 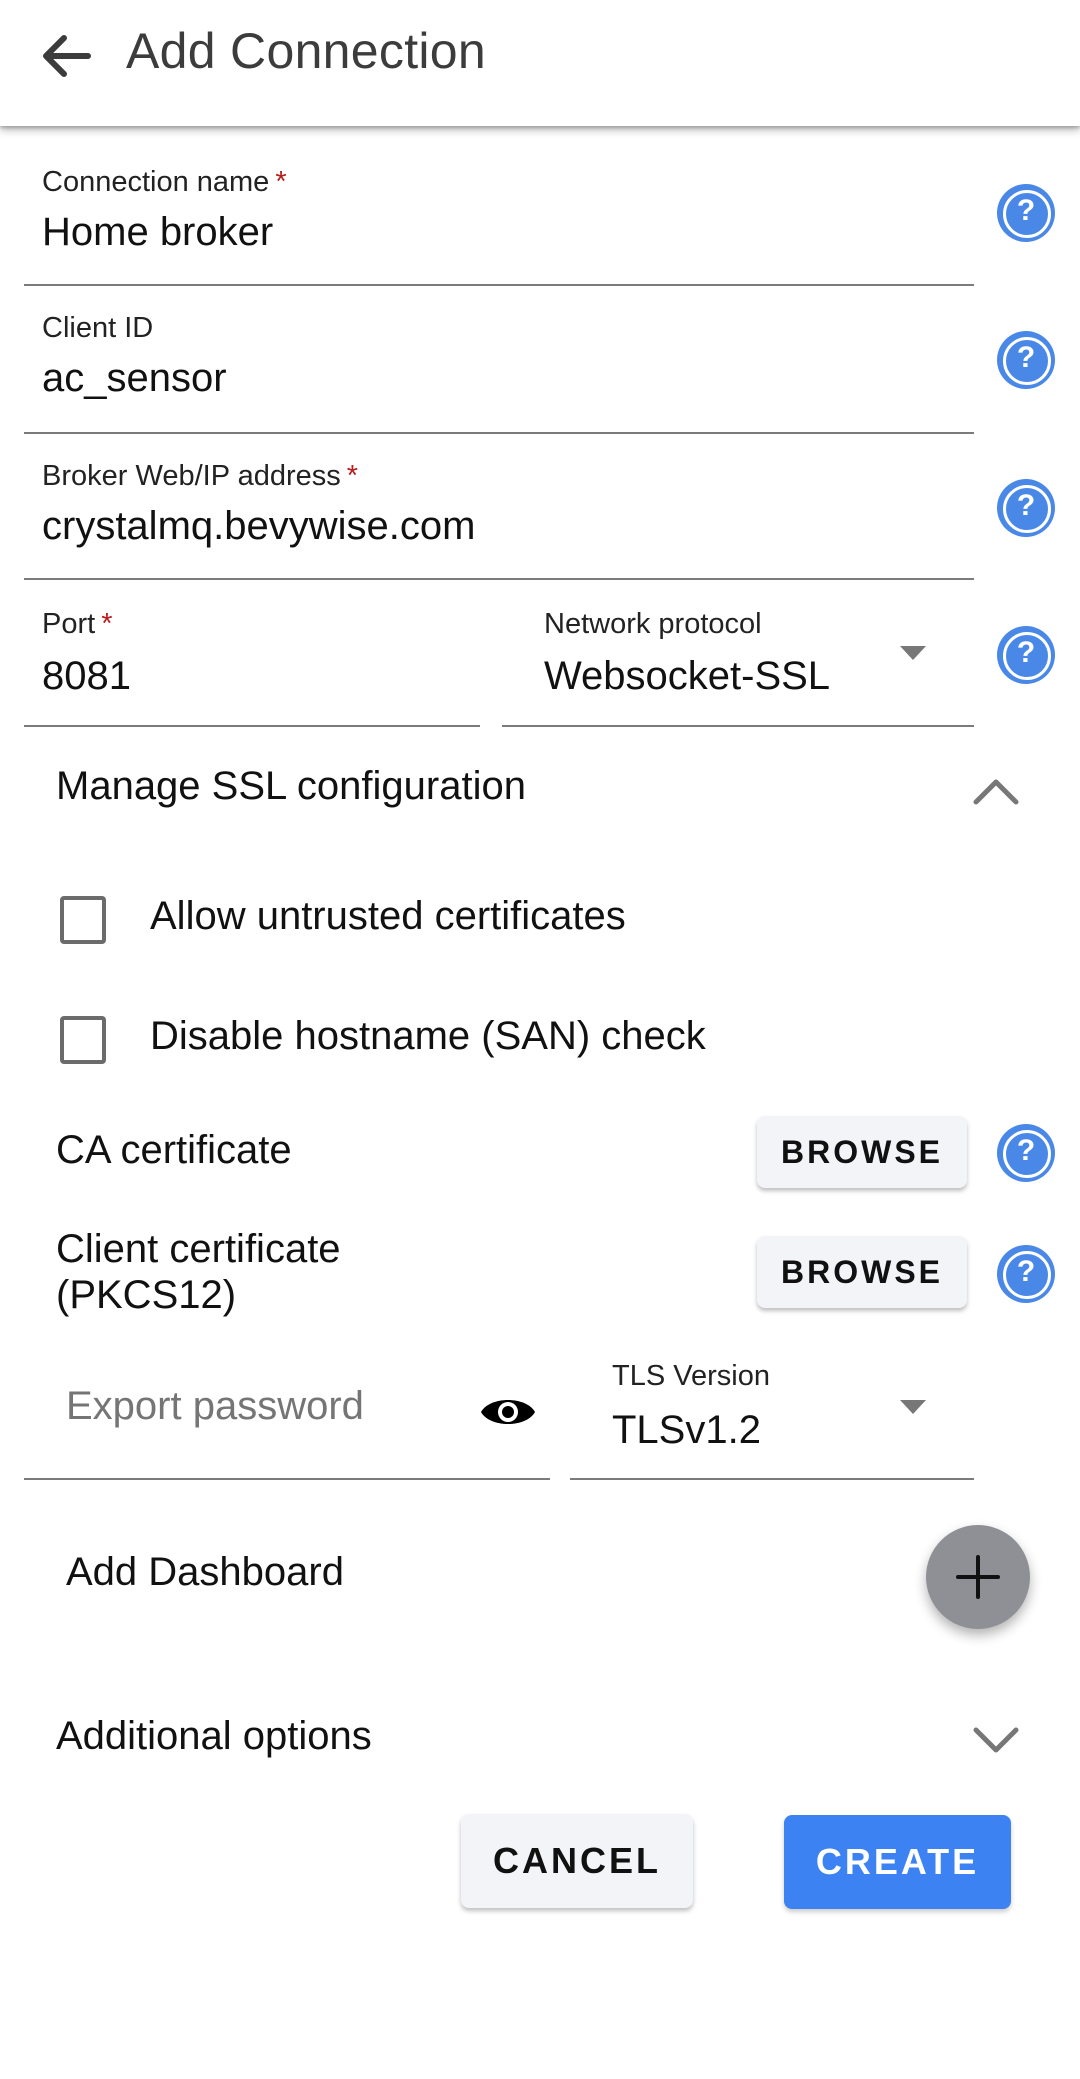 What do you see at coordinates (77, 624) in the screenshot?
I see `port-label: Port *` at bounding box center [77, 624].